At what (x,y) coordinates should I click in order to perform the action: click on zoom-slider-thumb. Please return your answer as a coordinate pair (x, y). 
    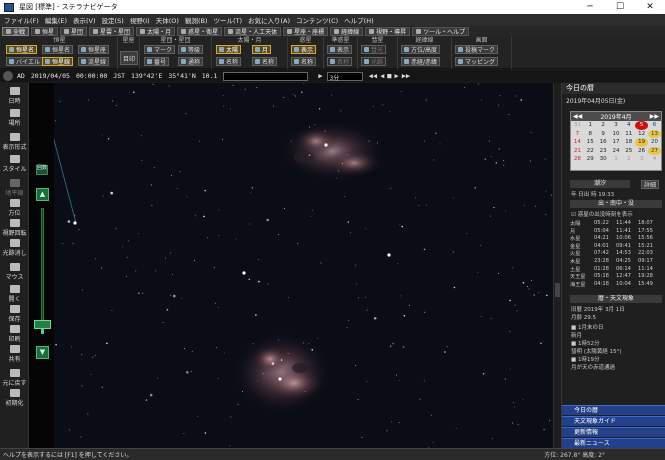
    Looking at the image, I should click on (42, 324).